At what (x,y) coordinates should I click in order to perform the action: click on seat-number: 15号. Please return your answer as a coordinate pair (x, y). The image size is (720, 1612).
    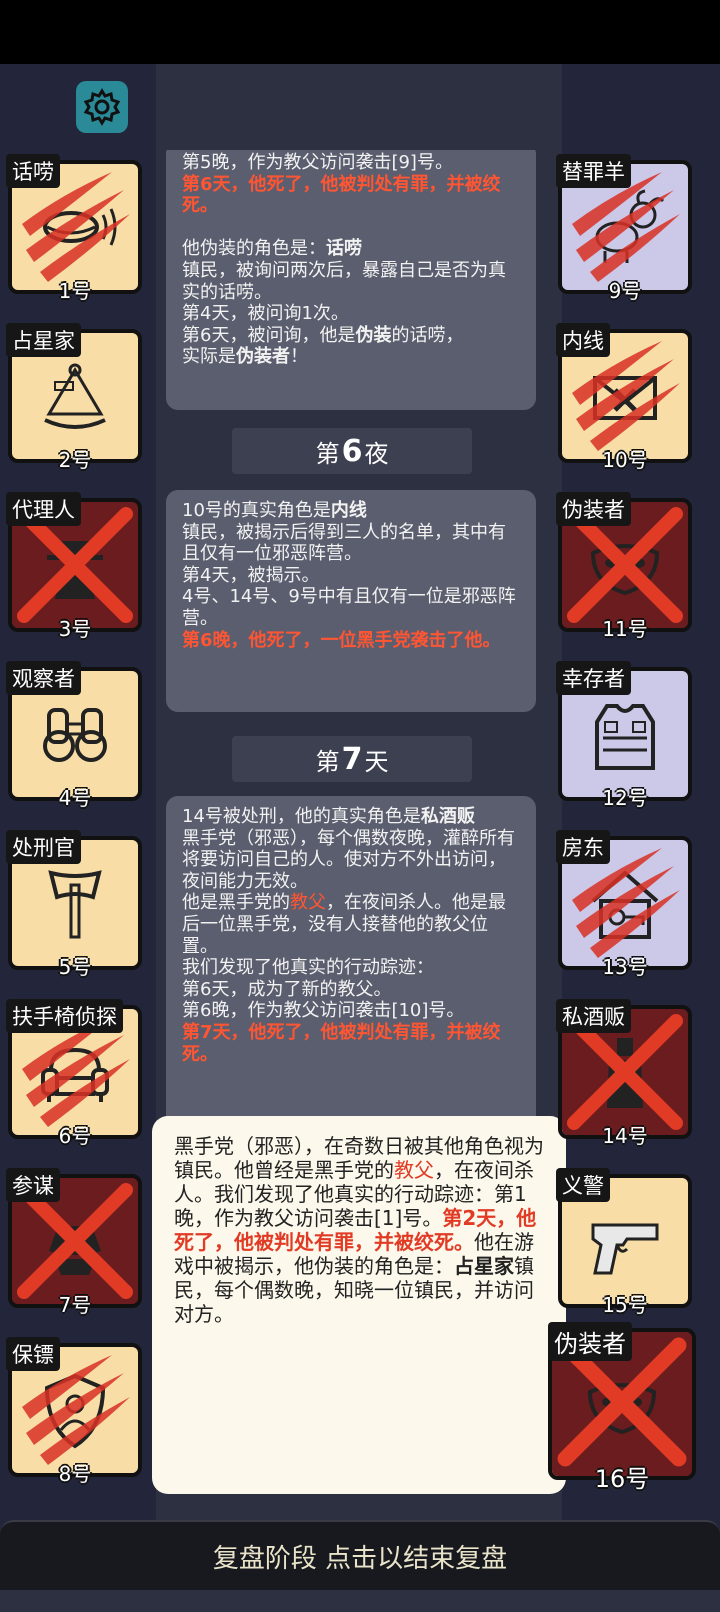
    Looking at the image, I should click on (625, 1305).